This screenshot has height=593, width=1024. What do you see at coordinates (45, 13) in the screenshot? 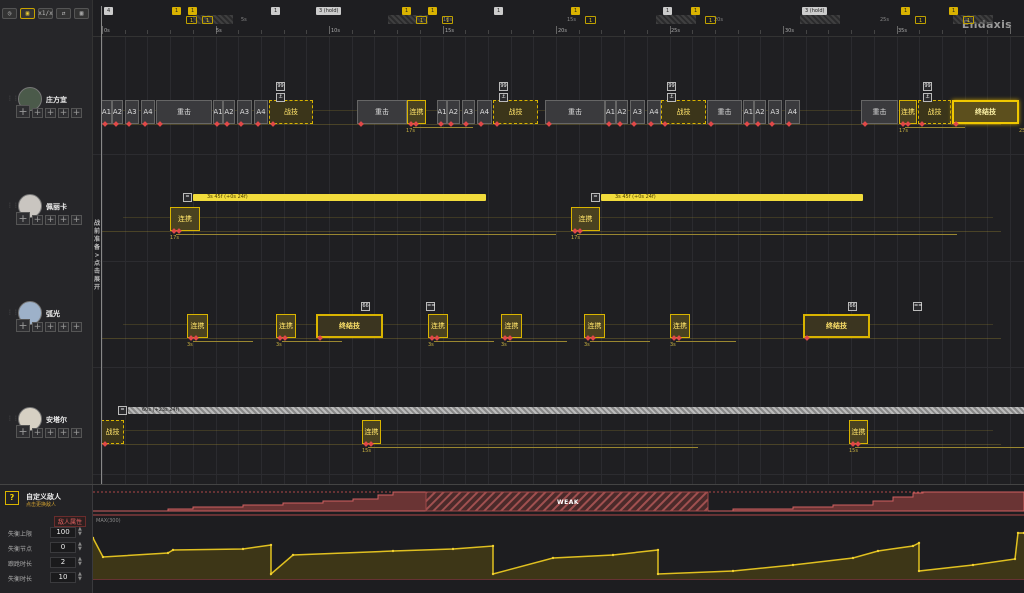
I see `speed-toggle: x1/x` at bounding box center [45, 13].